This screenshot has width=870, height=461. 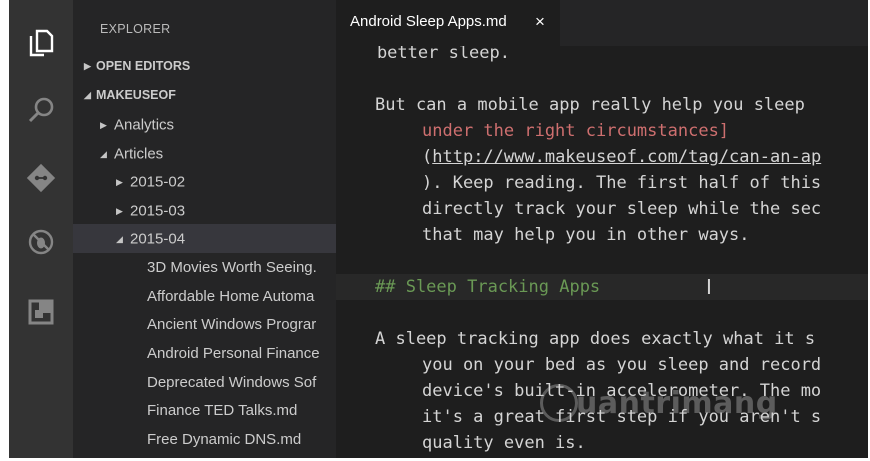 What do you see at coordinates (135, 29) in the screenshot?
I see `explorer-title: EXPLORER` at bounding box center [135, 29].